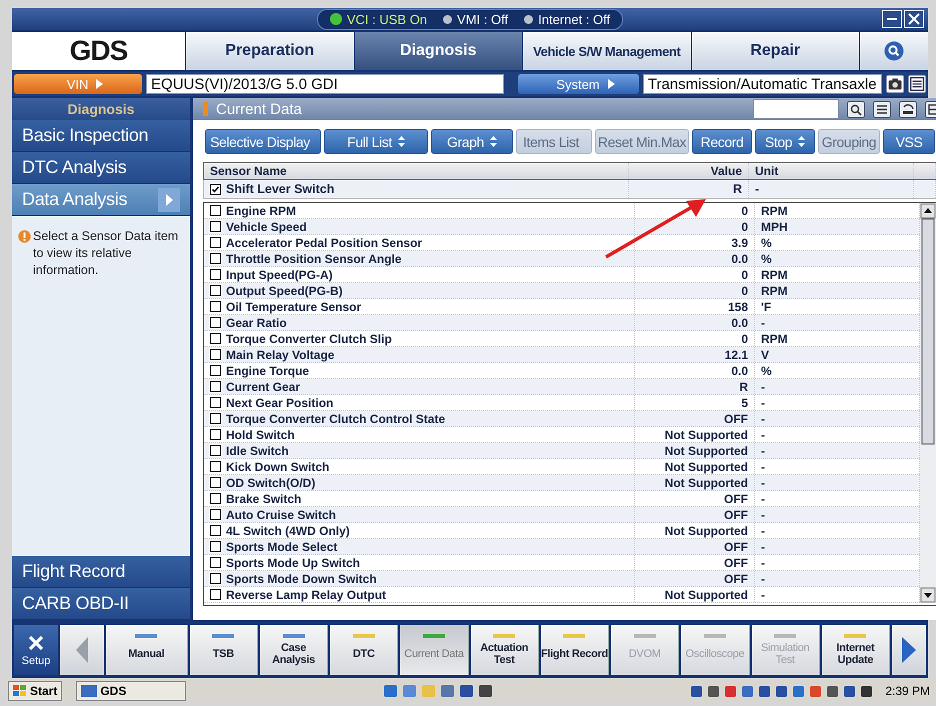 The height and width of the screenshot is (706, 936). Describe the element at coordinates (301, 579) in the screenshot. I see `sensor-name: Sports Mode Down Switch` at that location.